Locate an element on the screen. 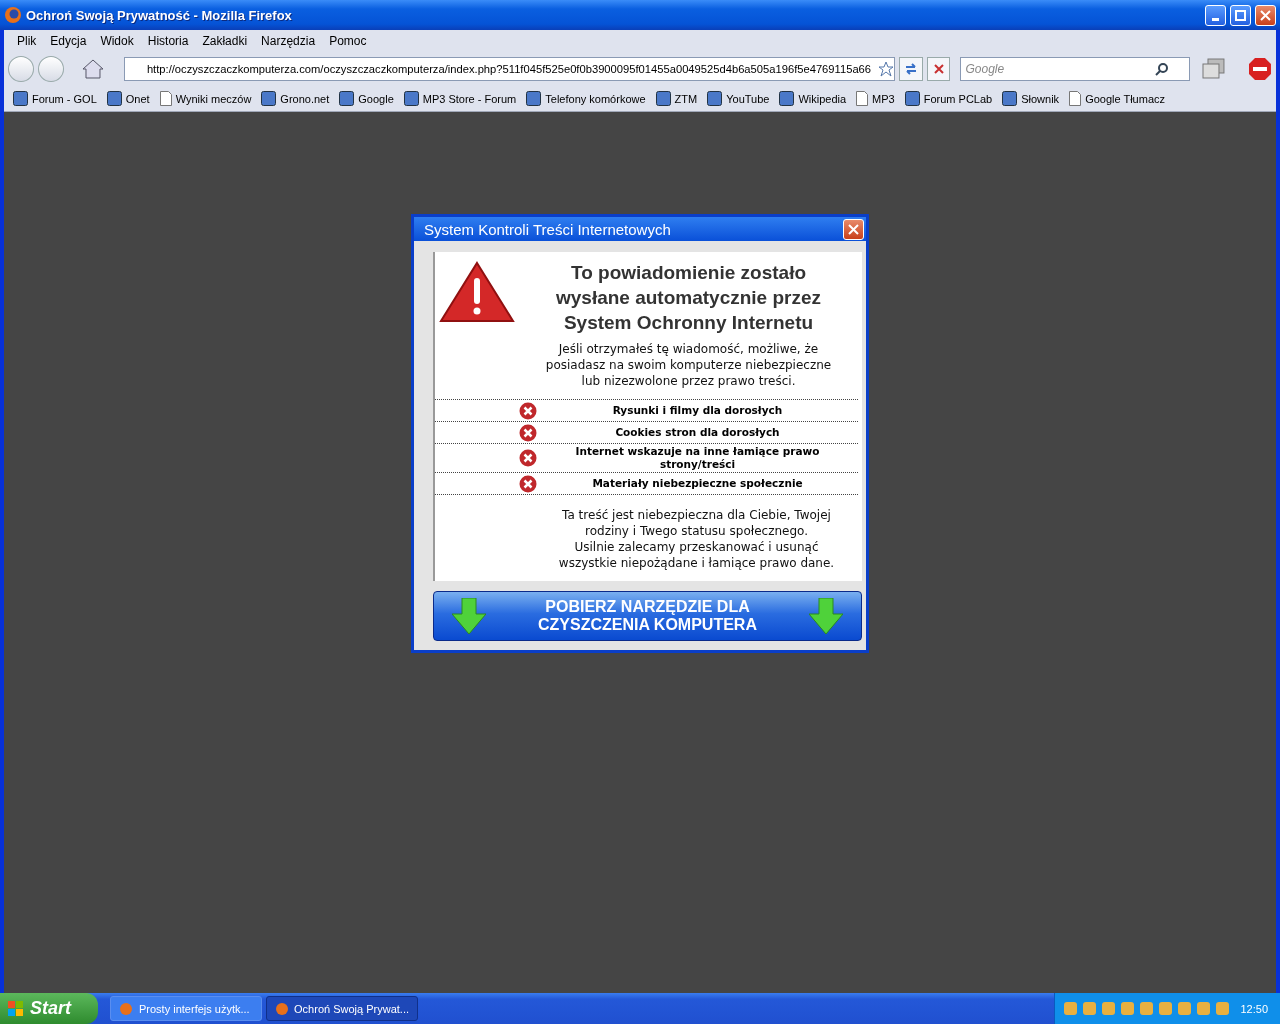 Image resolution: width=1280 pixels, height=1024 pixels. threat-item: Rysunki i filmy dla dorosłych is located at coordinates (697, 410).